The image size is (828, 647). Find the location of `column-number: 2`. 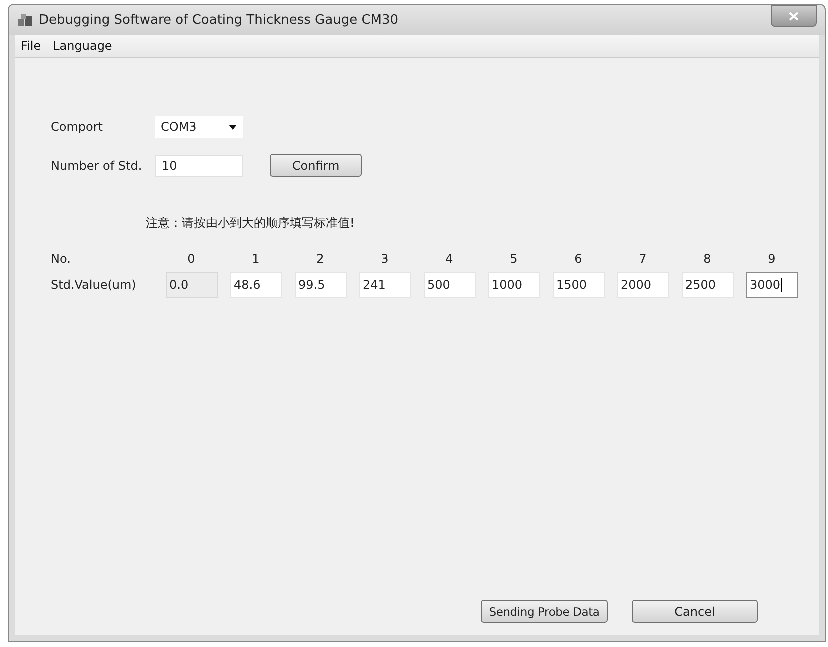

column-number: 2 is located at coordinates (321, 259).